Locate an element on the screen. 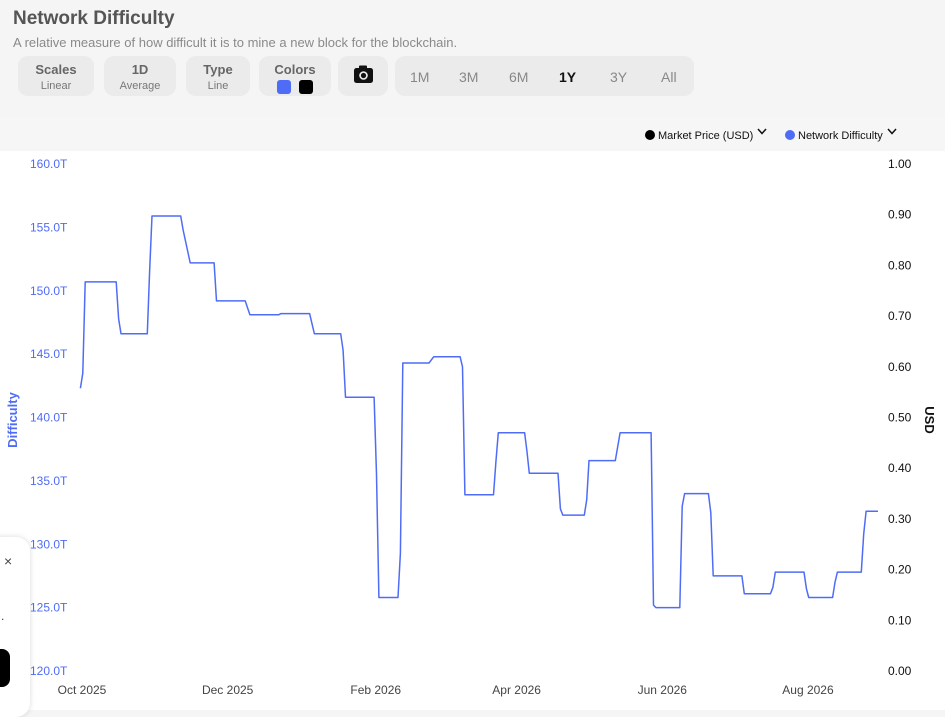 The height and width of the screenshot is (717, 945). y2-tick-label: 0.30 is located at coordinates (900, 519).